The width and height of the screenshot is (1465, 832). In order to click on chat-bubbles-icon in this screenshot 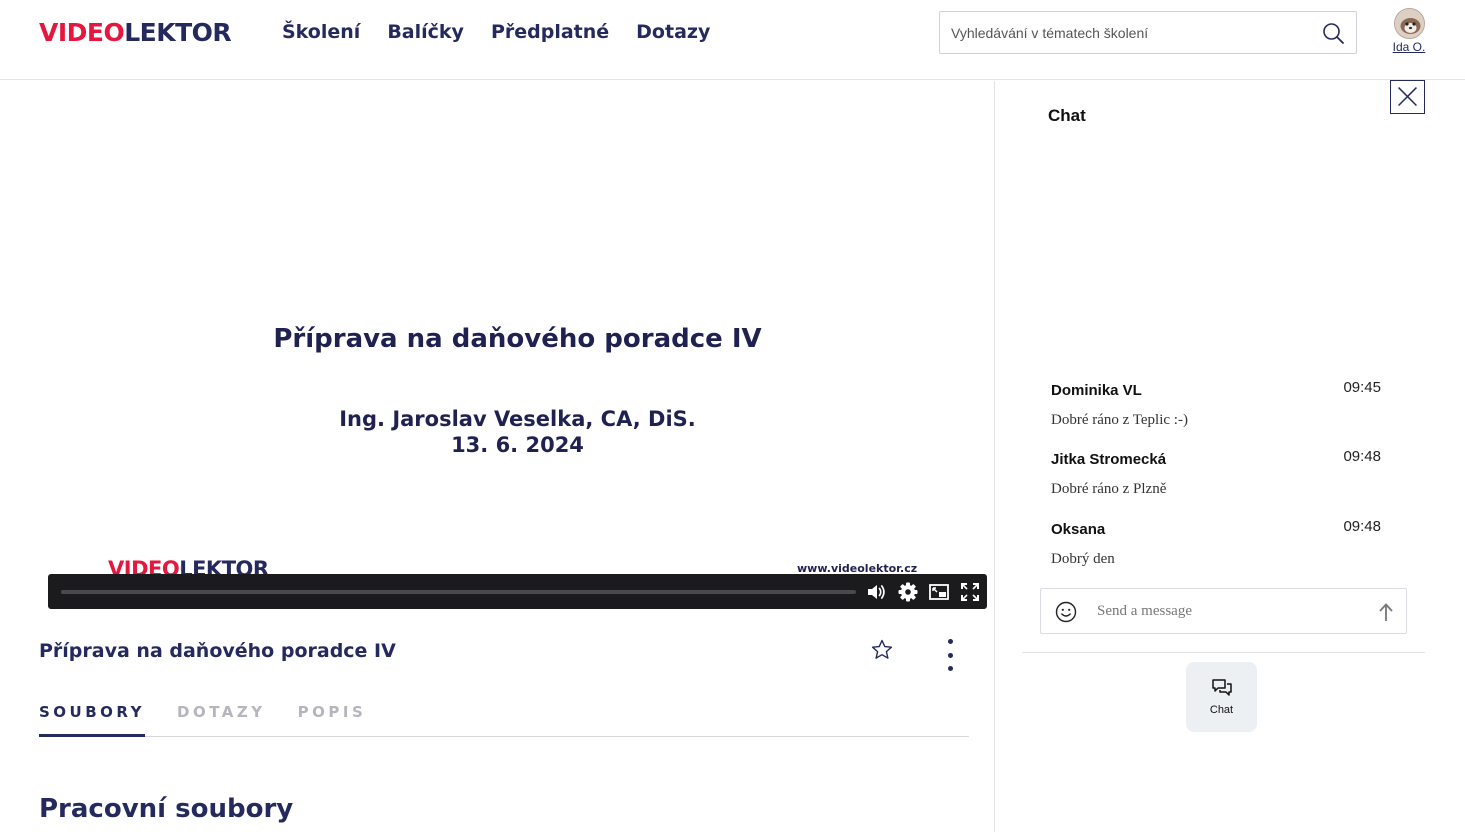, I will do `click(1221, 687)`.